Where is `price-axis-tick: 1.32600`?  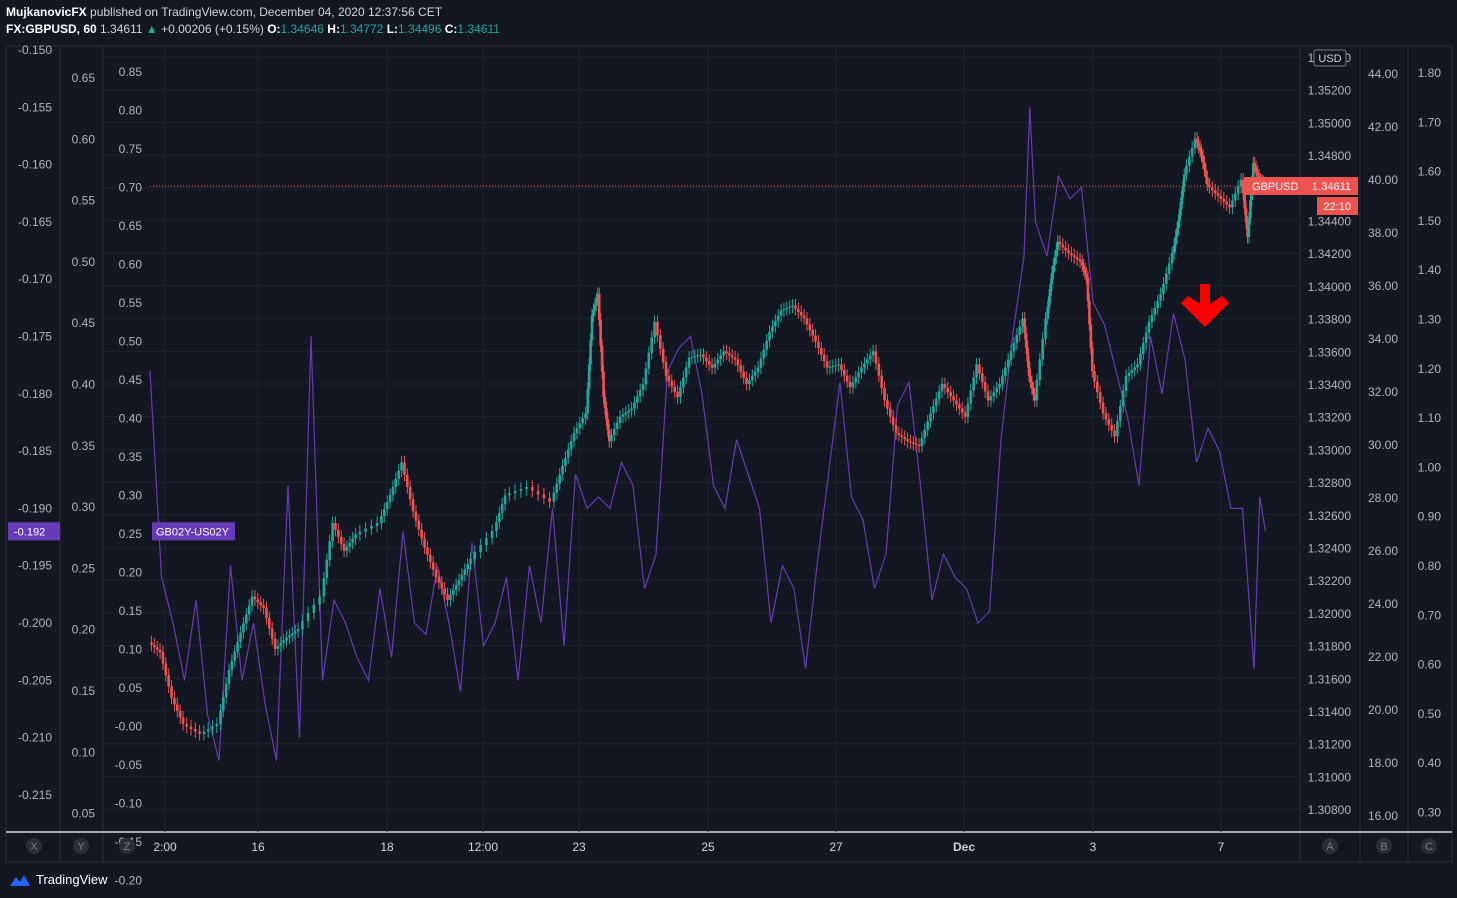 price-axis-tick: 1.32600 is located at coordinates (1330, 516).